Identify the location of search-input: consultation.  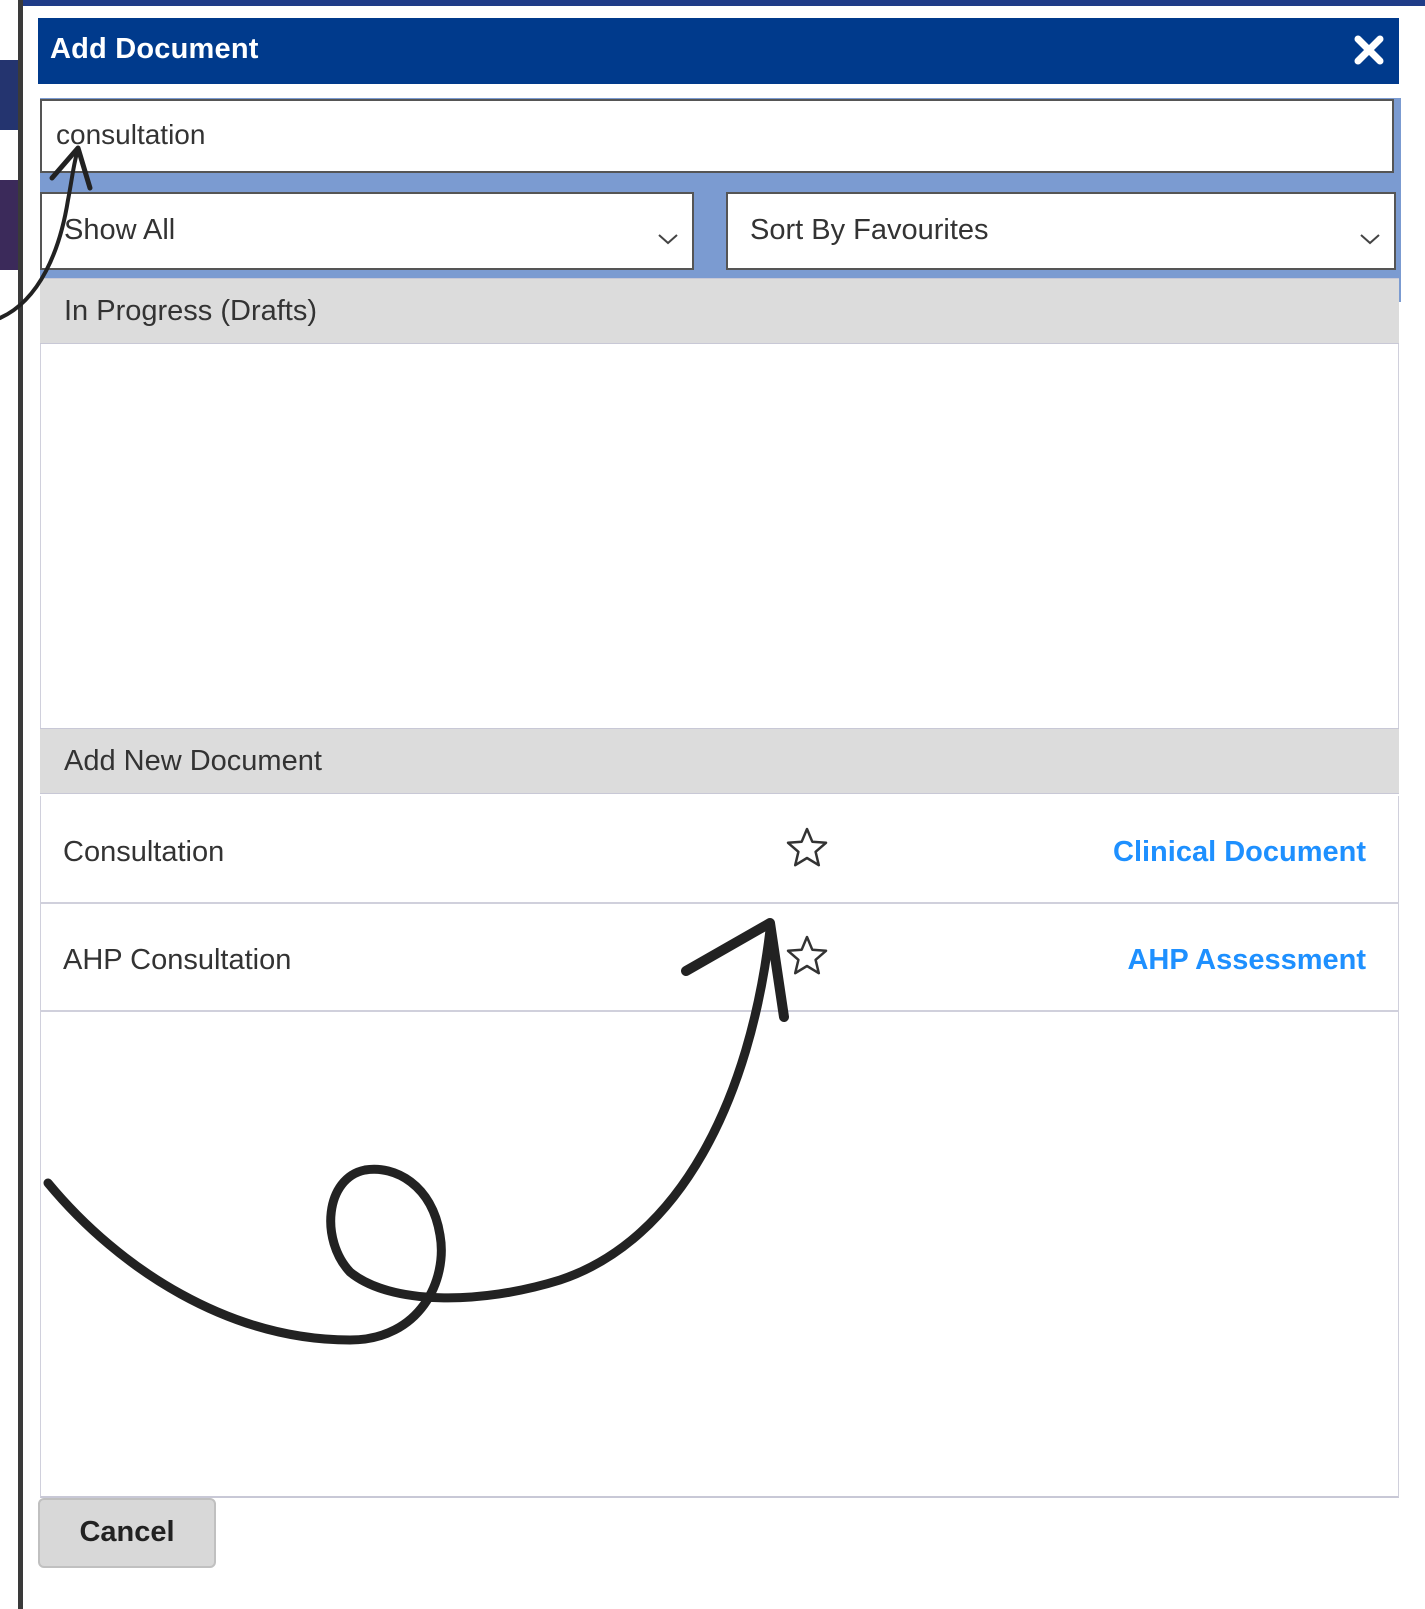
(717, 136).